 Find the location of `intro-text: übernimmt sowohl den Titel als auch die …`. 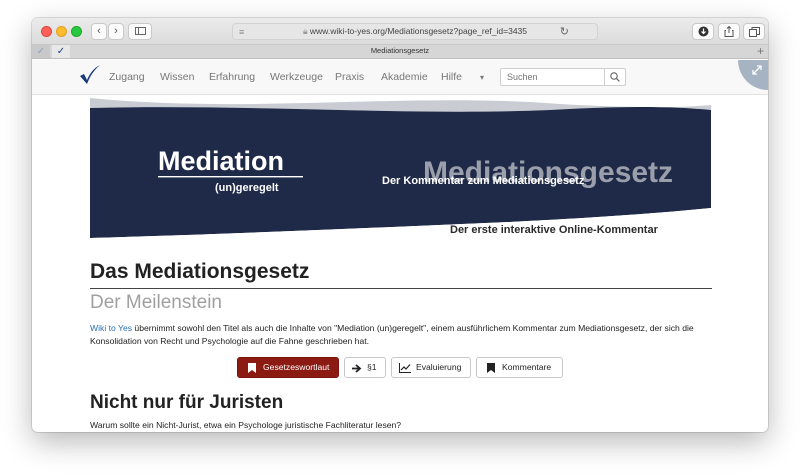

intro-text: übernimmt sowohl den Titel als auch die … is located at coordinates (392, 334).